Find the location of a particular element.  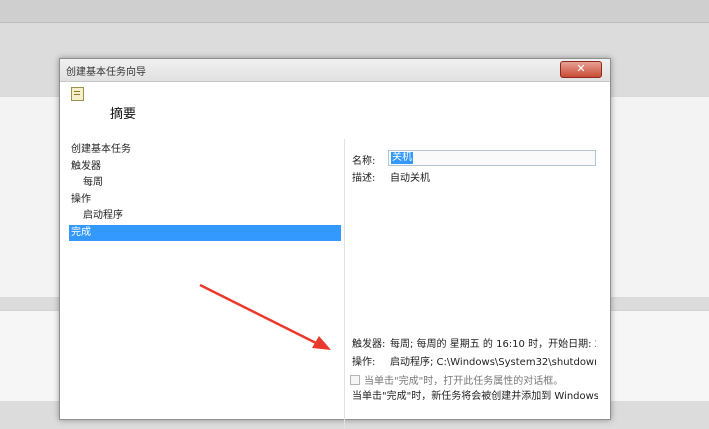

step-finish: 完成 is located at coordinates (205, 232).